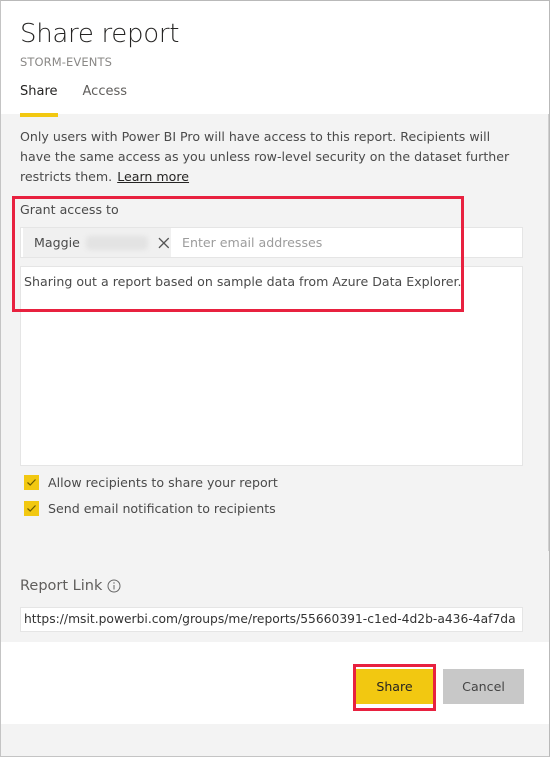 The height and width of the screenshot is (757, 550). I want to click on tab-access: Access, so click(105, 96).